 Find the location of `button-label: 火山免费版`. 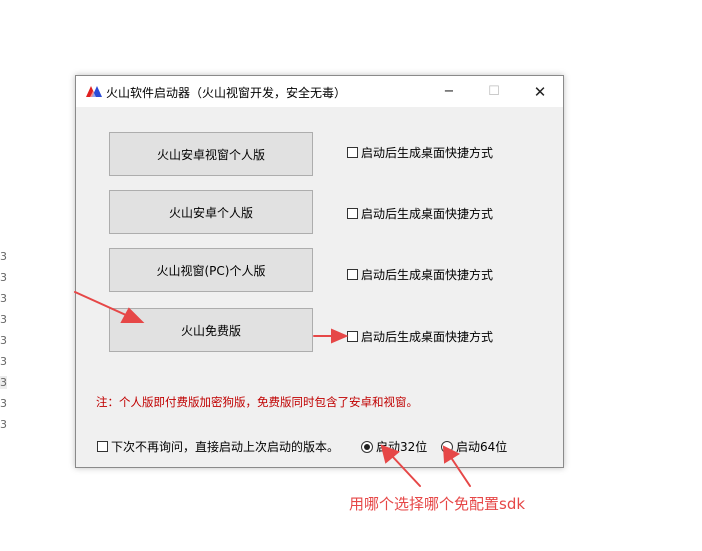

button-label: 火山免费版 is located at coordinates (210, 330).